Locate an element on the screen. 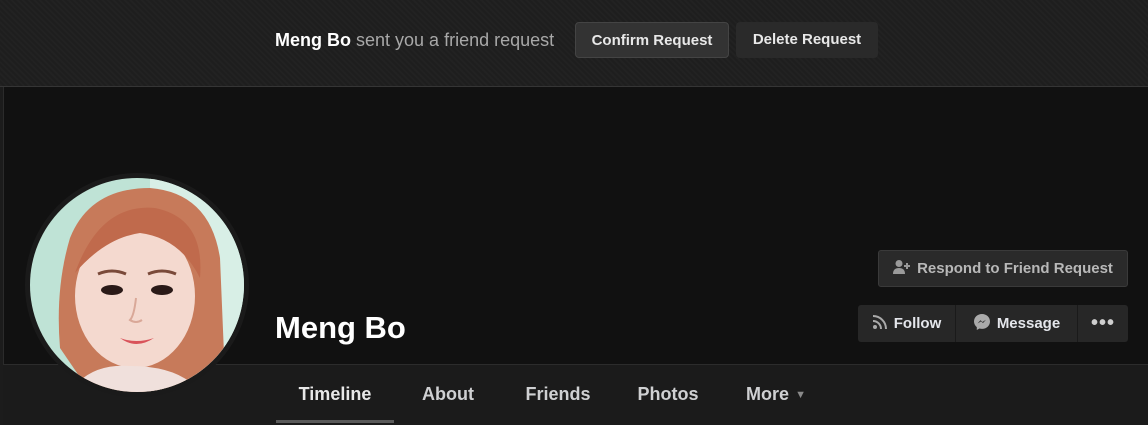 Image resolution: width=1148 pixels, height=425 pixels. caret-down-icon: ▼ is located at coordinates (800, 395).